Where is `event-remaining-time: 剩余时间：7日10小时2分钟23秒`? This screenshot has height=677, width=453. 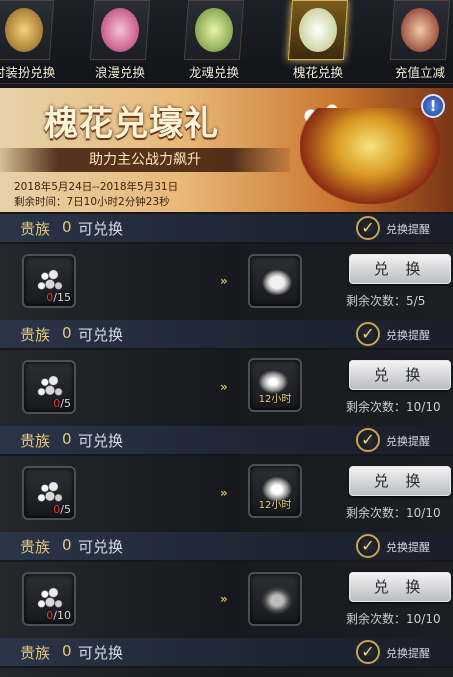
event-remaining-time: 剩余时间：7日10小时2分钟23秒 is located at coordinates (92, 202).